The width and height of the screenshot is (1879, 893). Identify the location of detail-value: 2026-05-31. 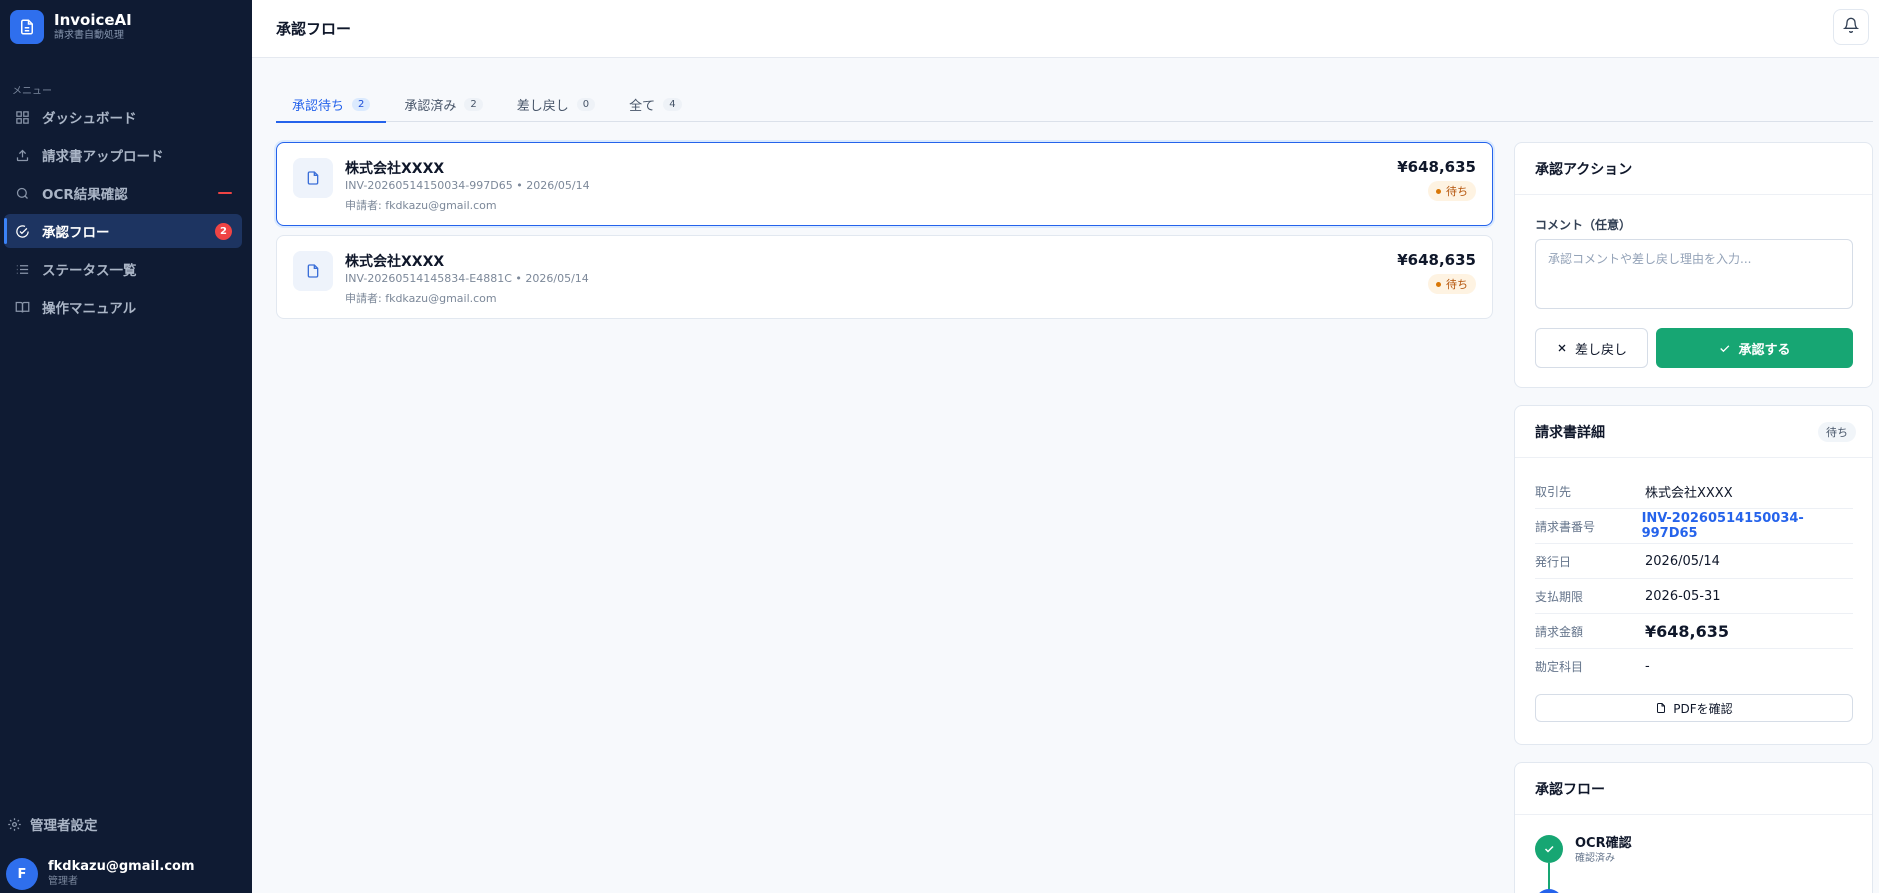
(1683, 596).